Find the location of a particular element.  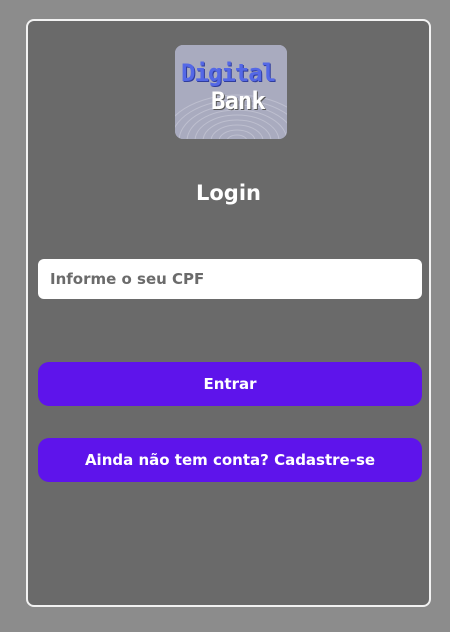

enter-button: Entrar is located at coordinates (230, 384).